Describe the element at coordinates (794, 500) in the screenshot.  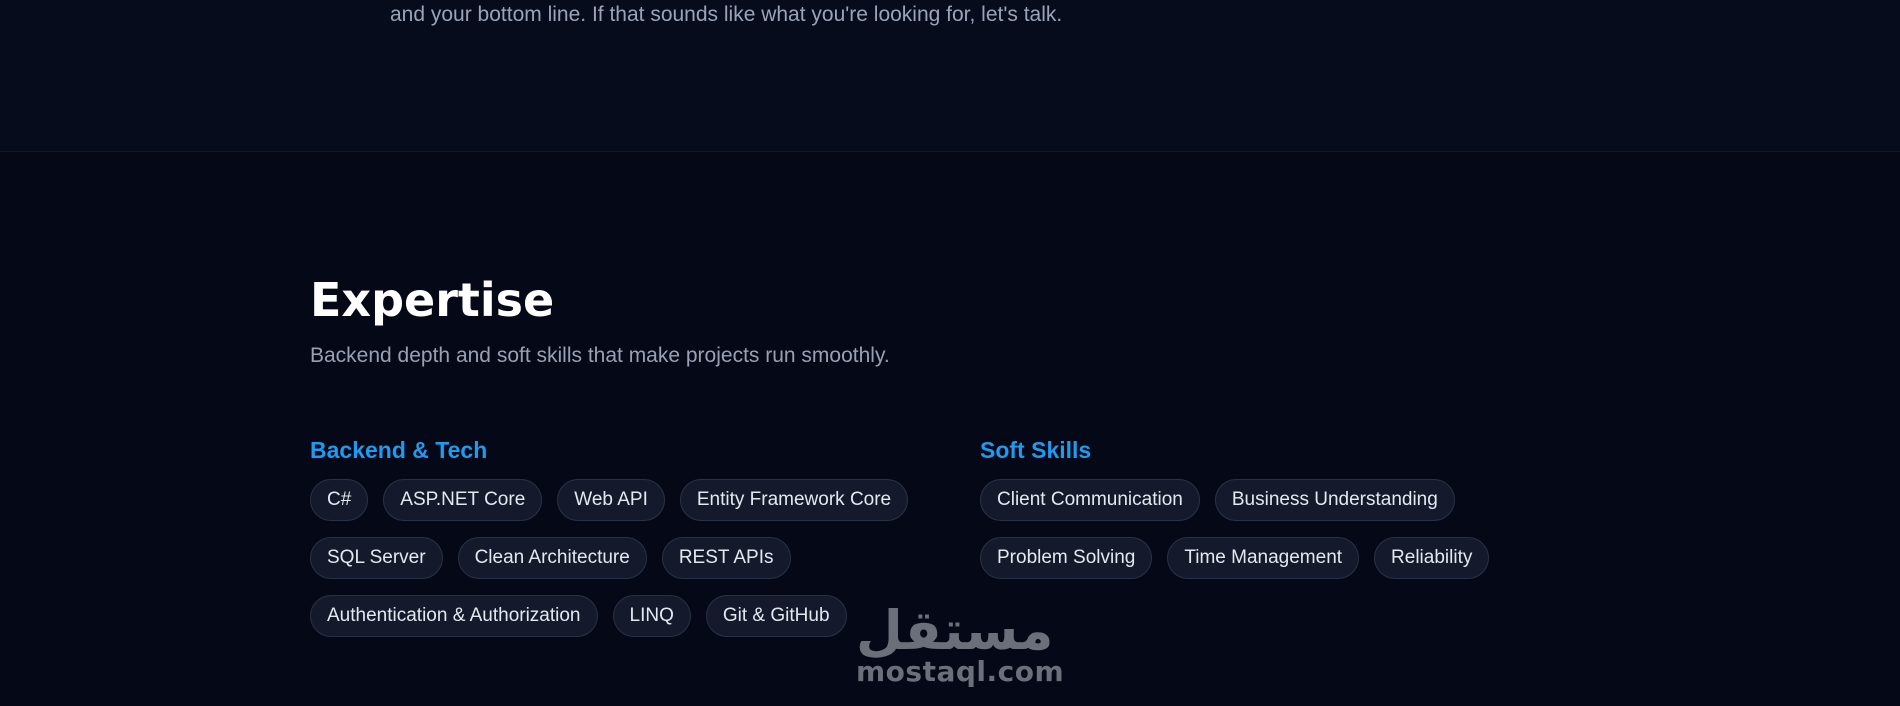
I see `skill-chip-entity-framework-core: Entity Framework Core` at that location.